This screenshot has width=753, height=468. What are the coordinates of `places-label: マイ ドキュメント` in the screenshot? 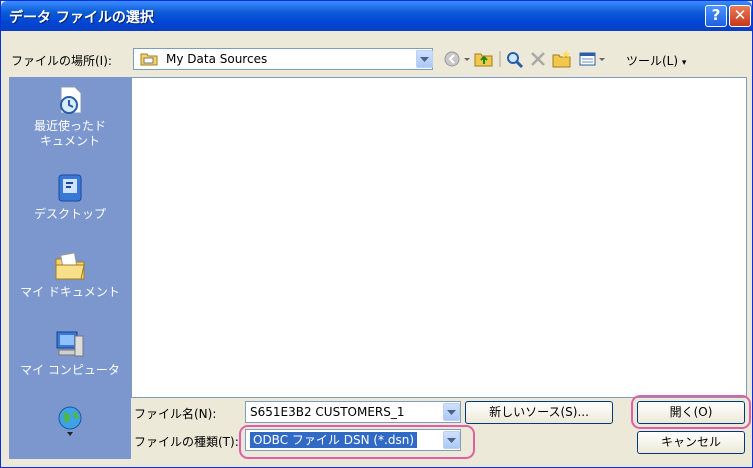 It's located at (70, 292).